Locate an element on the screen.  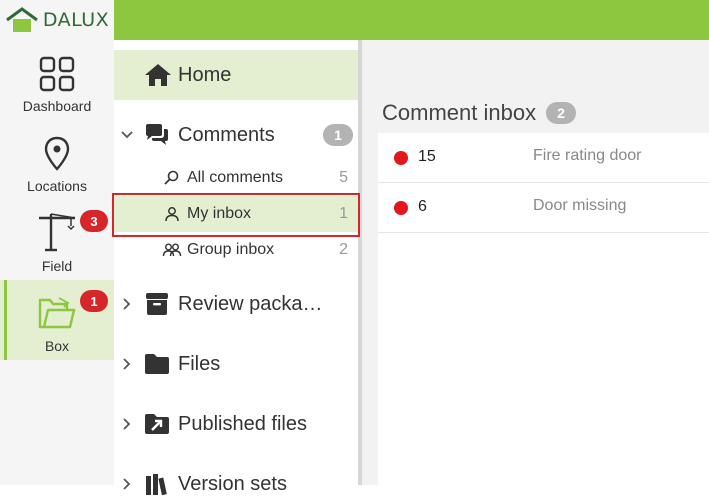
rail-label-field: Field is located at coordinates (57, 266).